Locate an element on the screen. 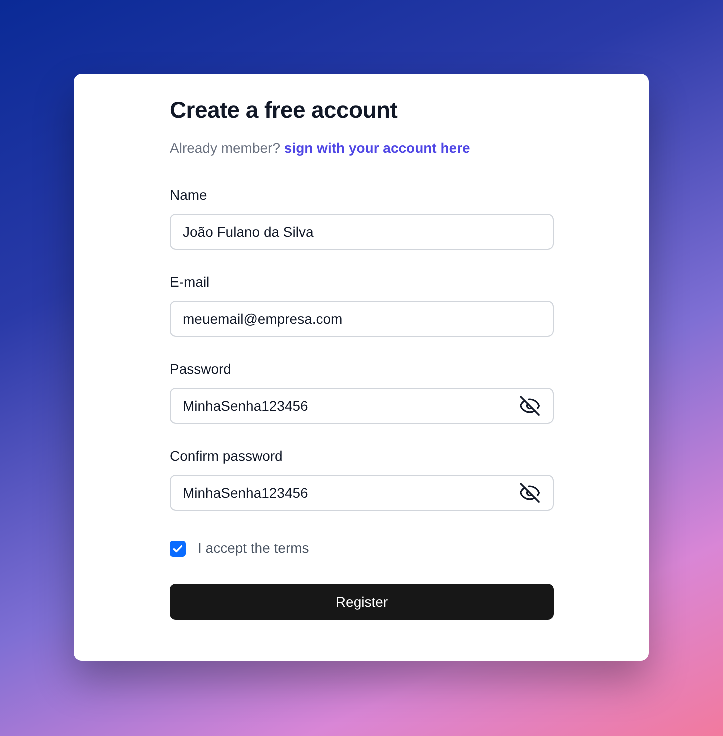 The height and width of the screenshot is (736, 723). terms-label: I accept the terms is located at coordinates (254, 548).